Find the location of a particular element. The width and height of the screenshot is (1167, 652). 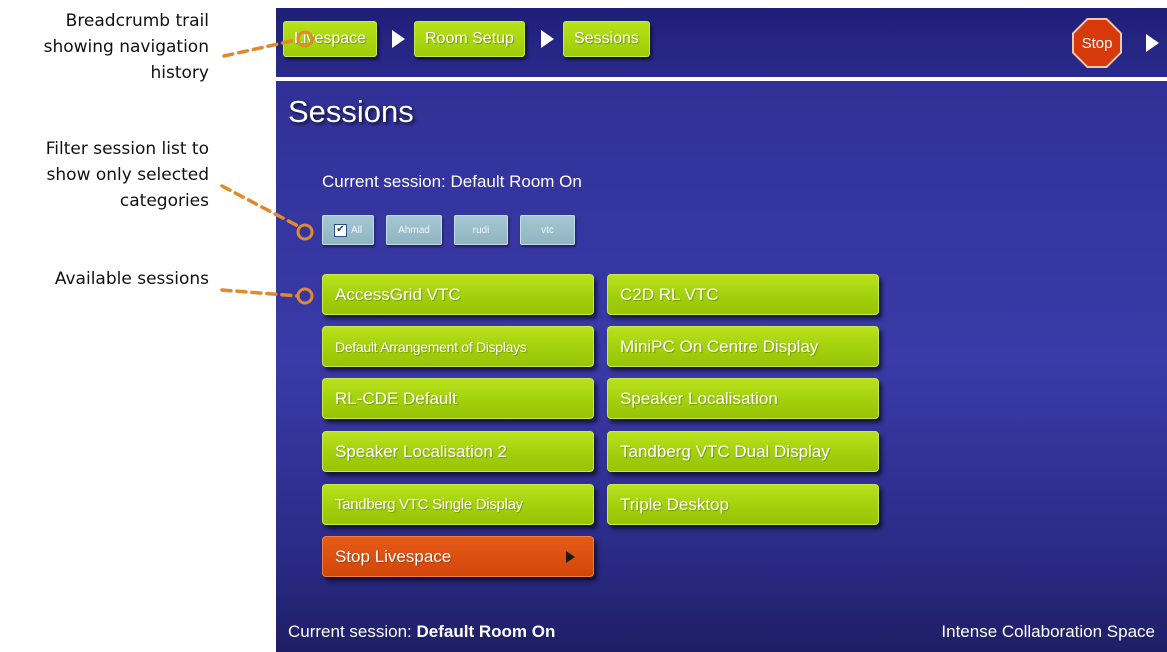

leader-circle-filter is located at coordinates (305, 232).